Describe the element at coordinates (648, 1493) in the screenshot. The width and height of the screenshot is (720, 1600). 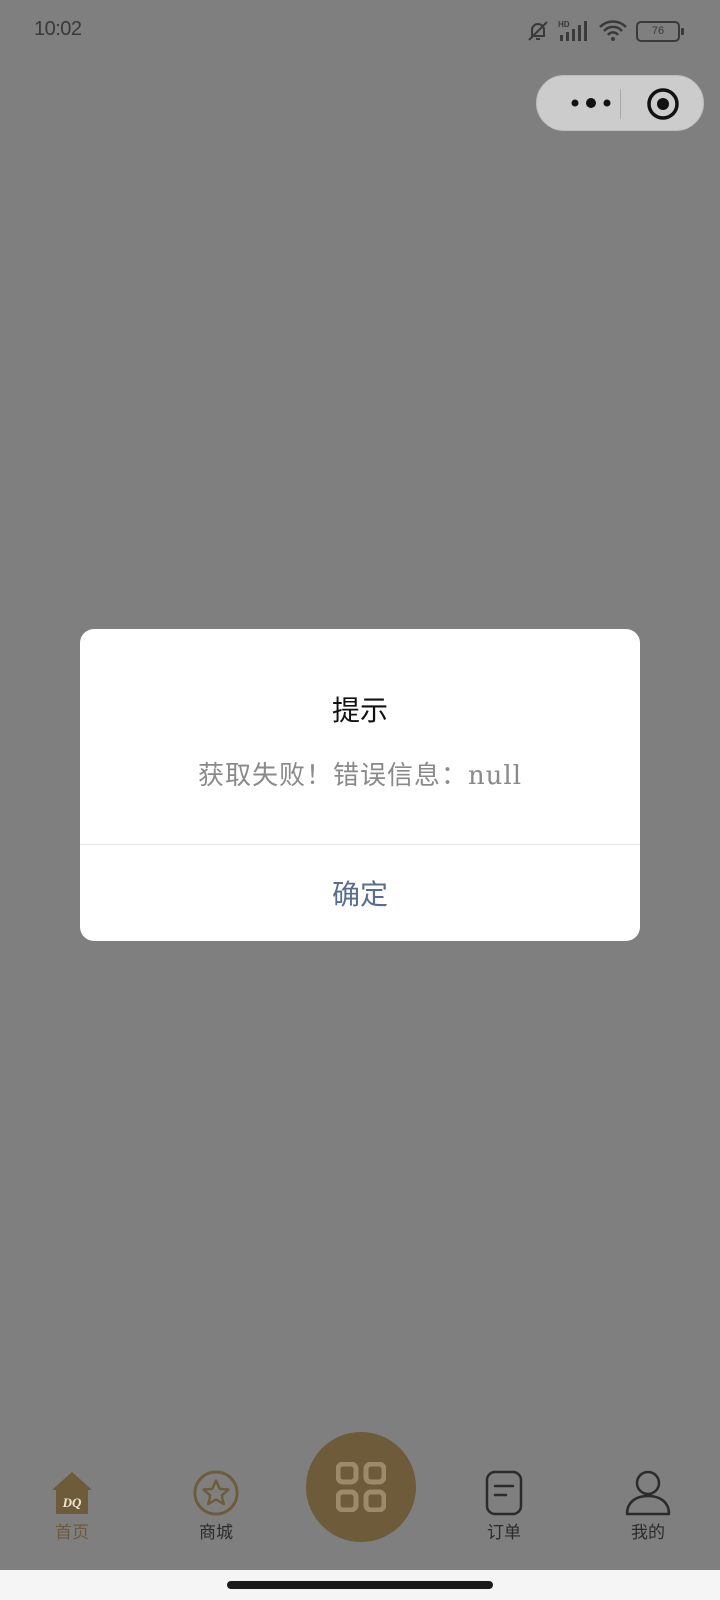
I see `profile-icon` at that location.